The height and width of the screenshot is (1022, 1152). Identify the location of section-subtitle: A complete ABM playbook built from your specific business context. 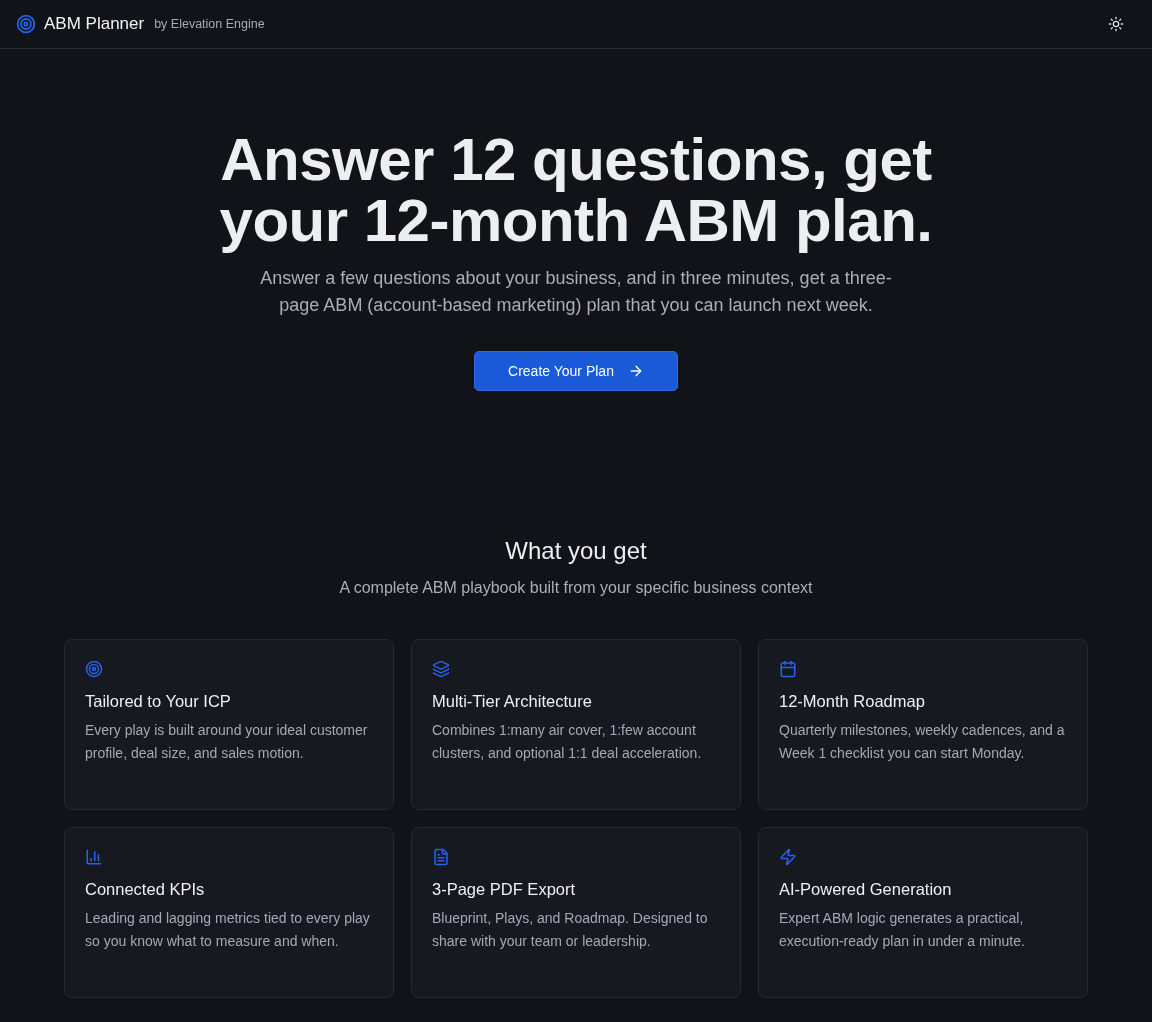
(576, 588).